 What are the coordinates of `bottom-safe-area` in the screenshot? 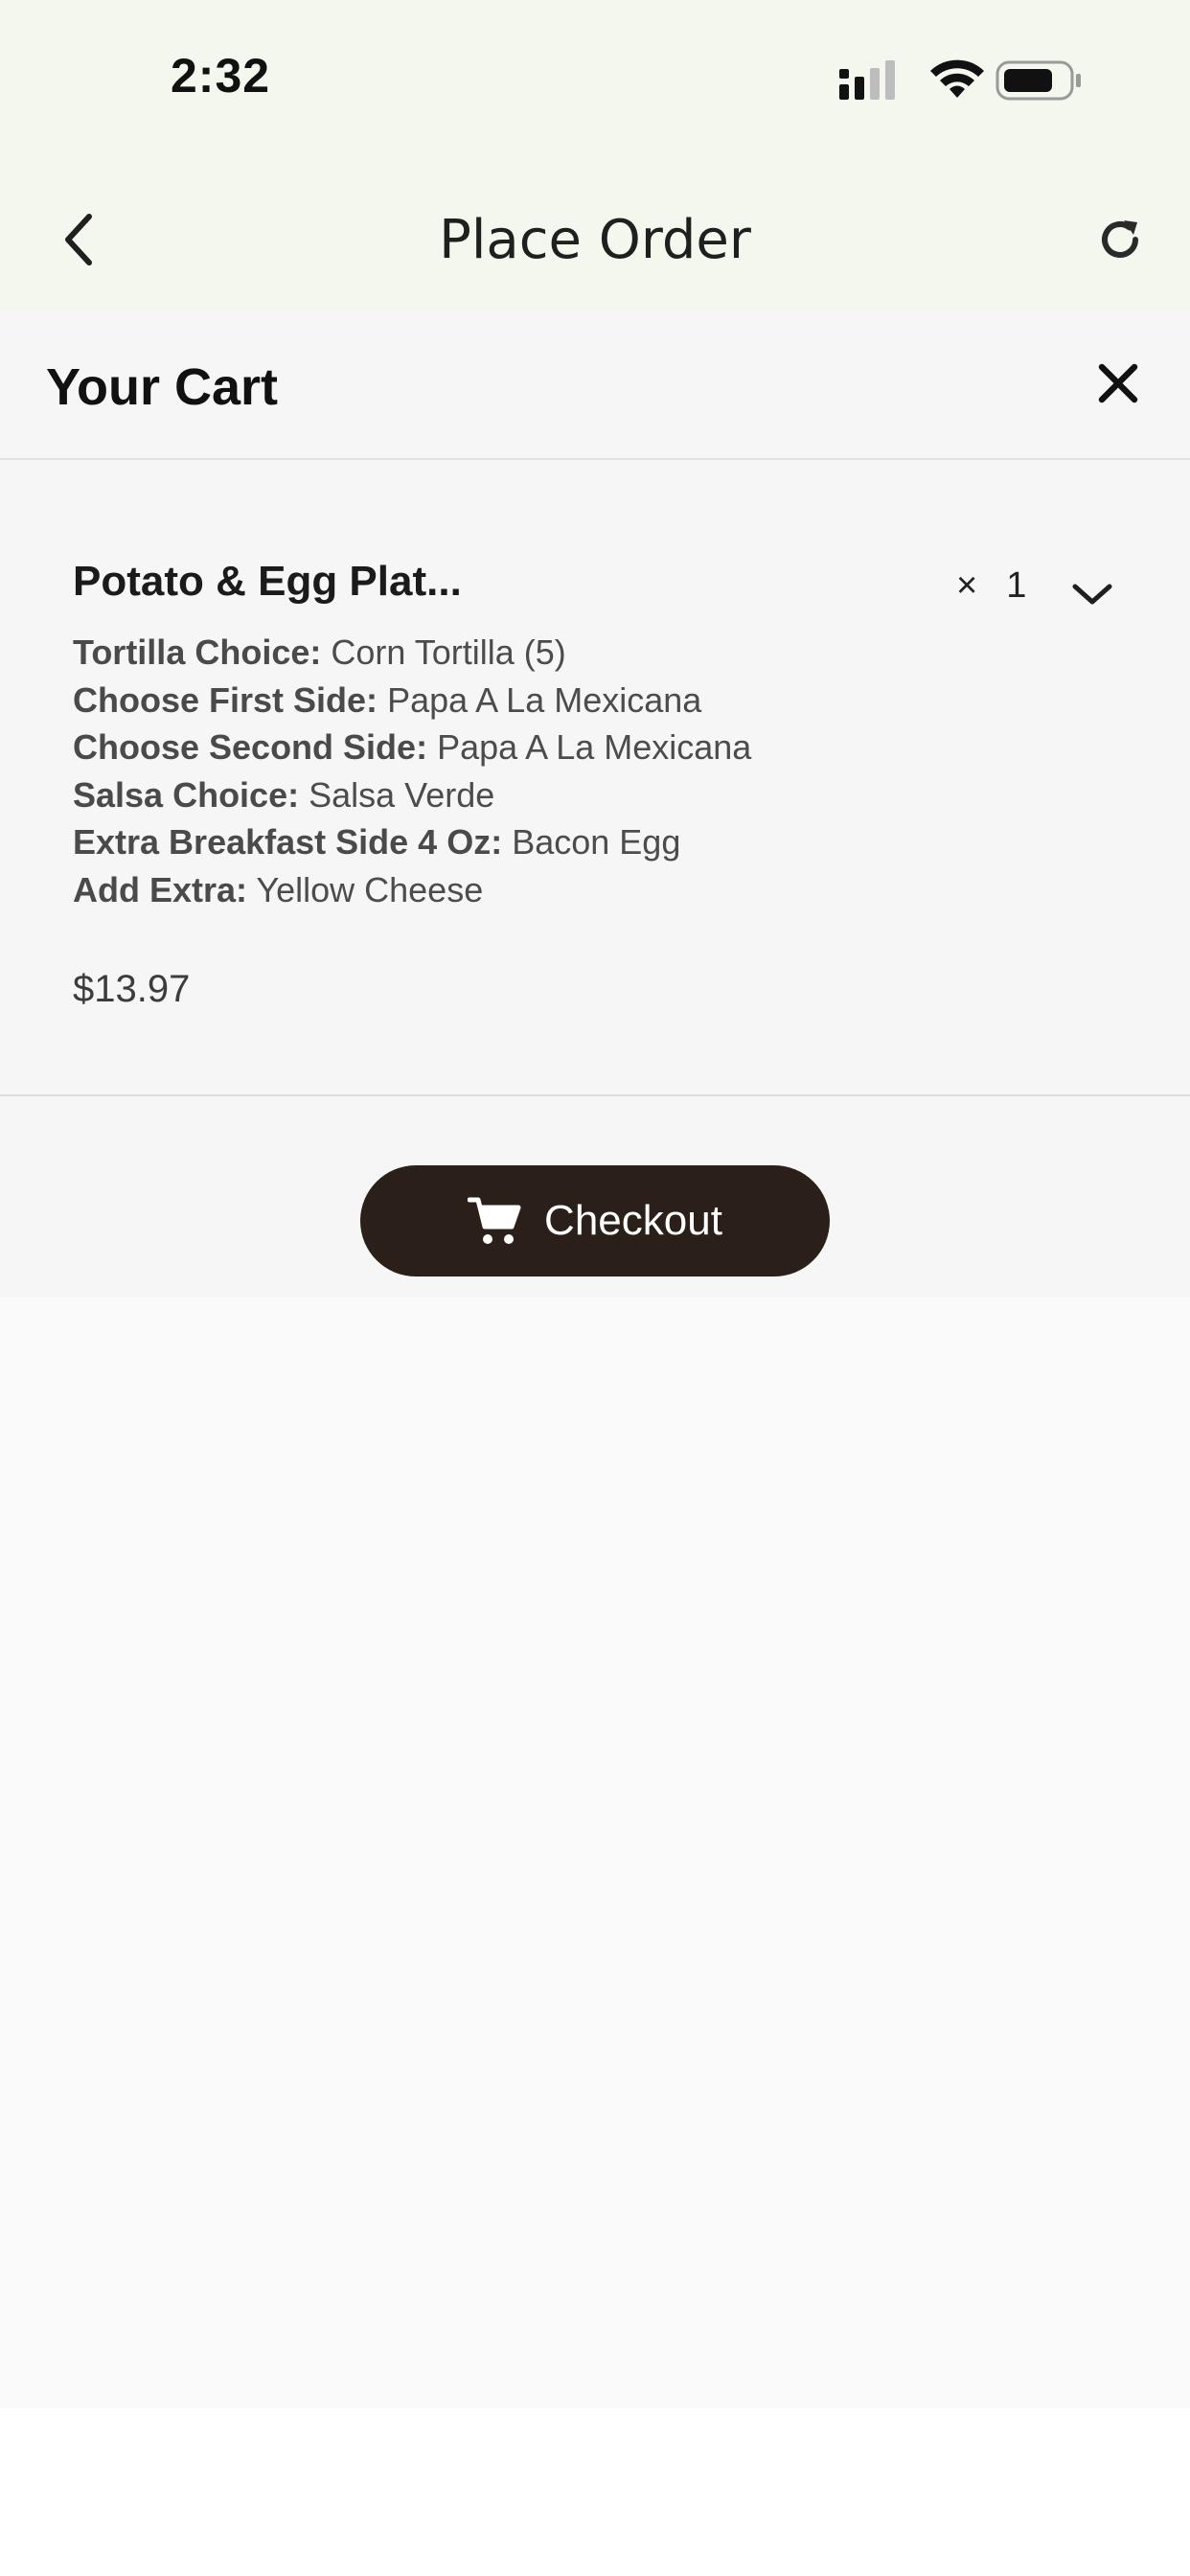 It's located at (595, 2492).